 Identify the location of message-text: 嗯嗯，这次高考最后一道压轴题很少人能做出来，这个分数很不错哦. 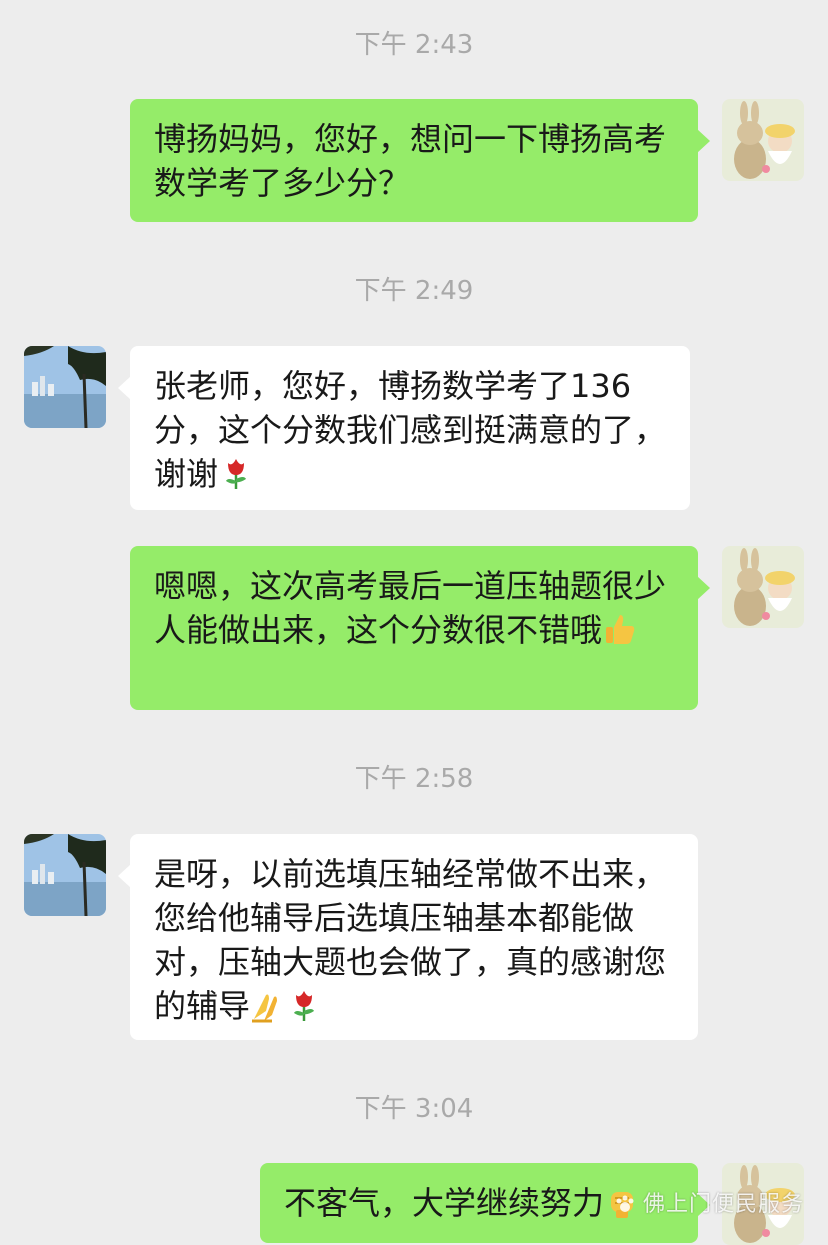
(410, 608).